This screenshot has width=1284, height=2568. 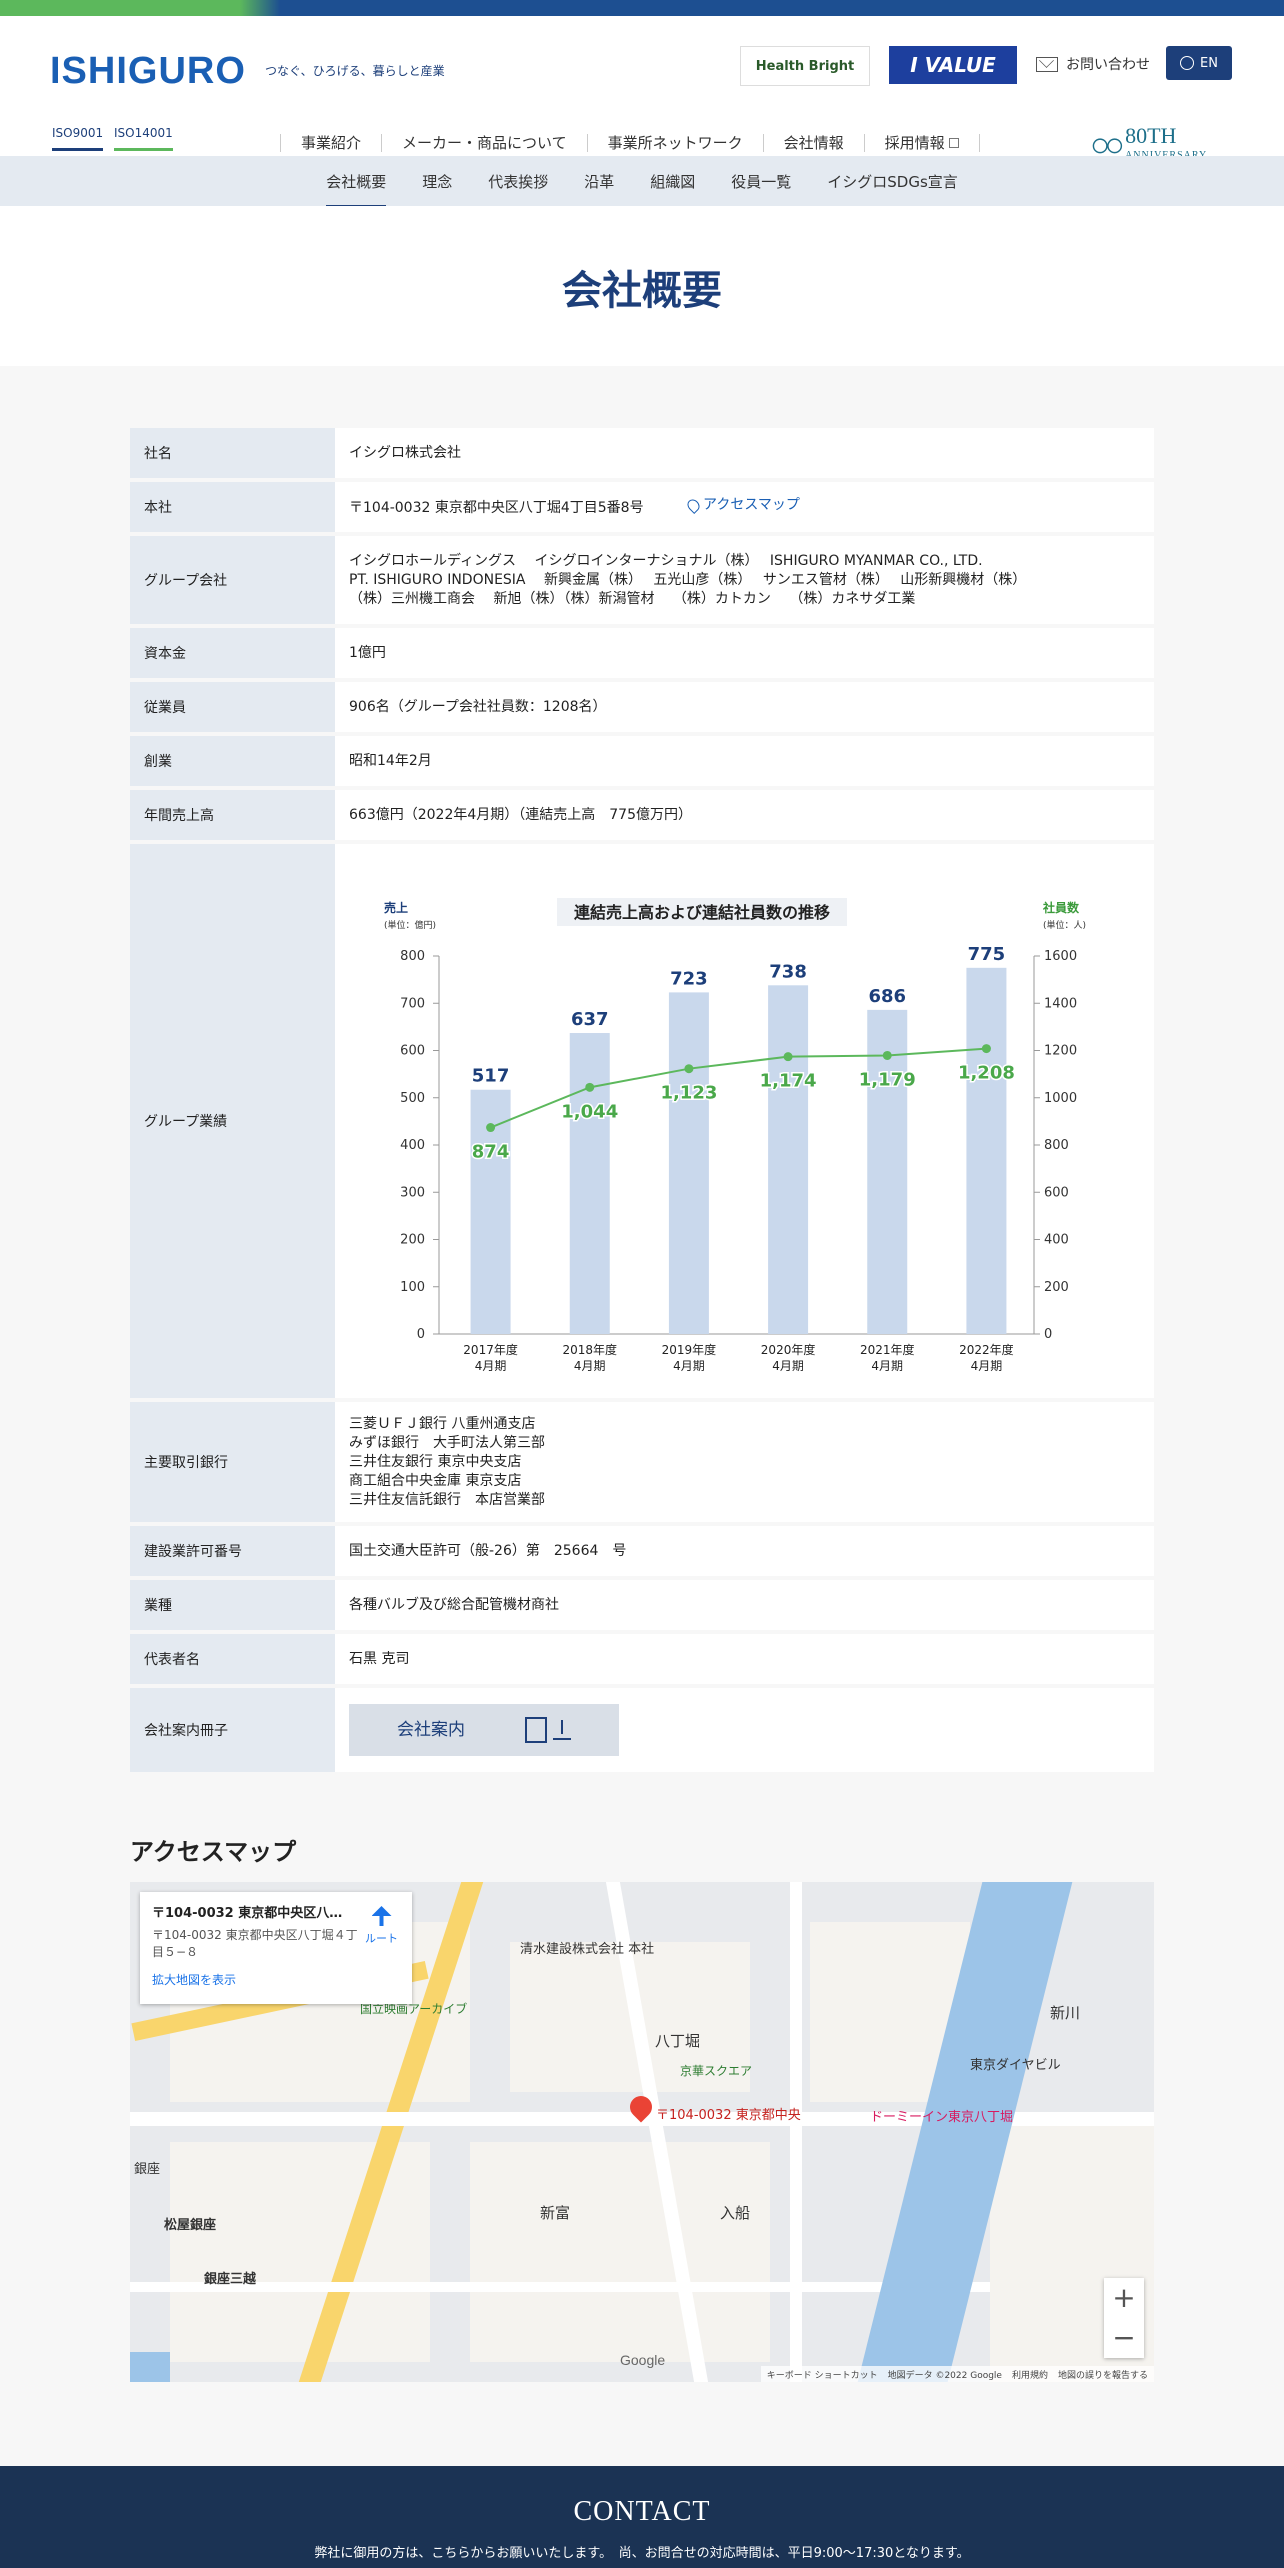 I want to click on row-value: 会社案内, so click(x=744, y=1730).